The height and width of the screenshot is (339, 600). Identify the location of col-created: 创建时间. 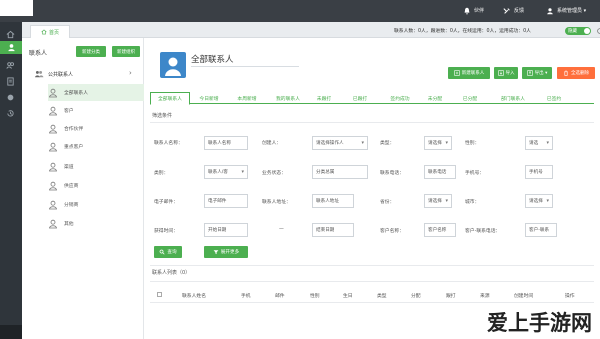
(523, 295).